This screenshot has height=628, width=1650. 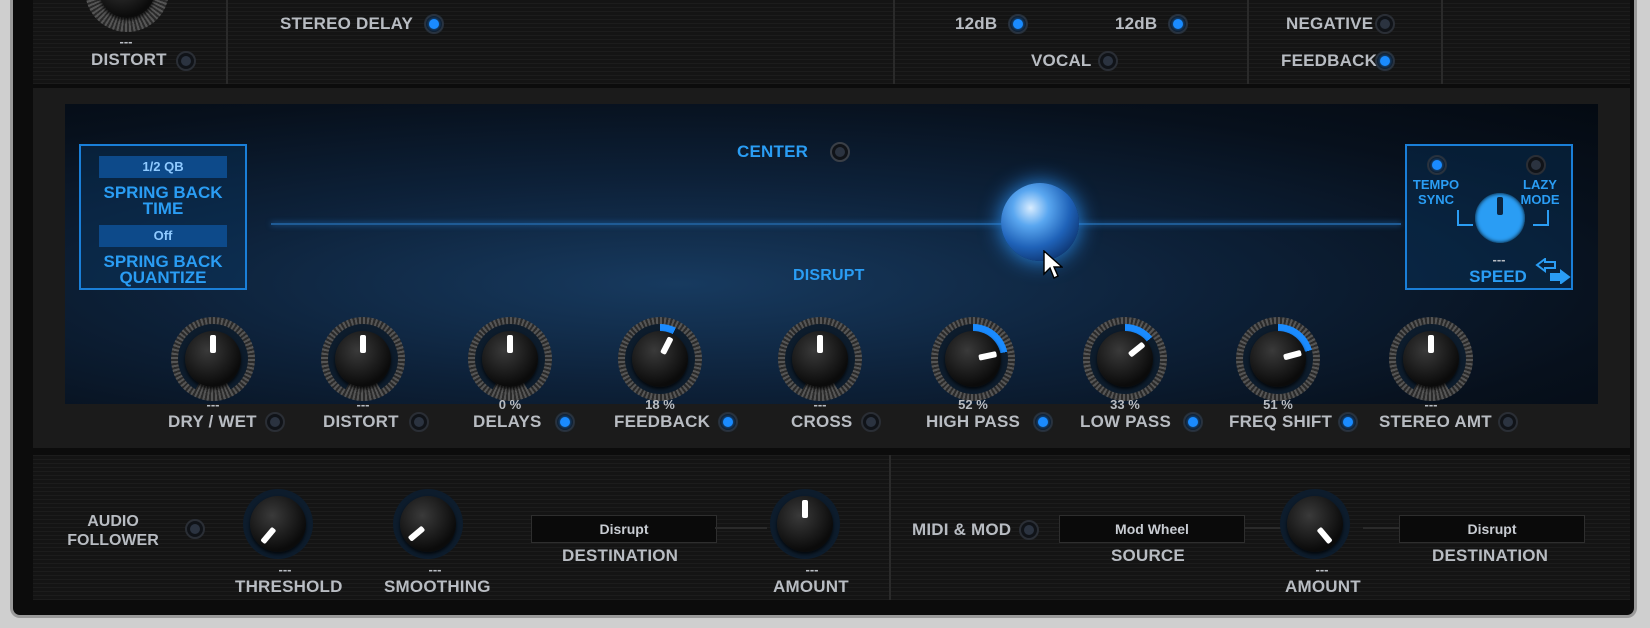 I want to click on feedback-knob, so click(x=660, y=359).